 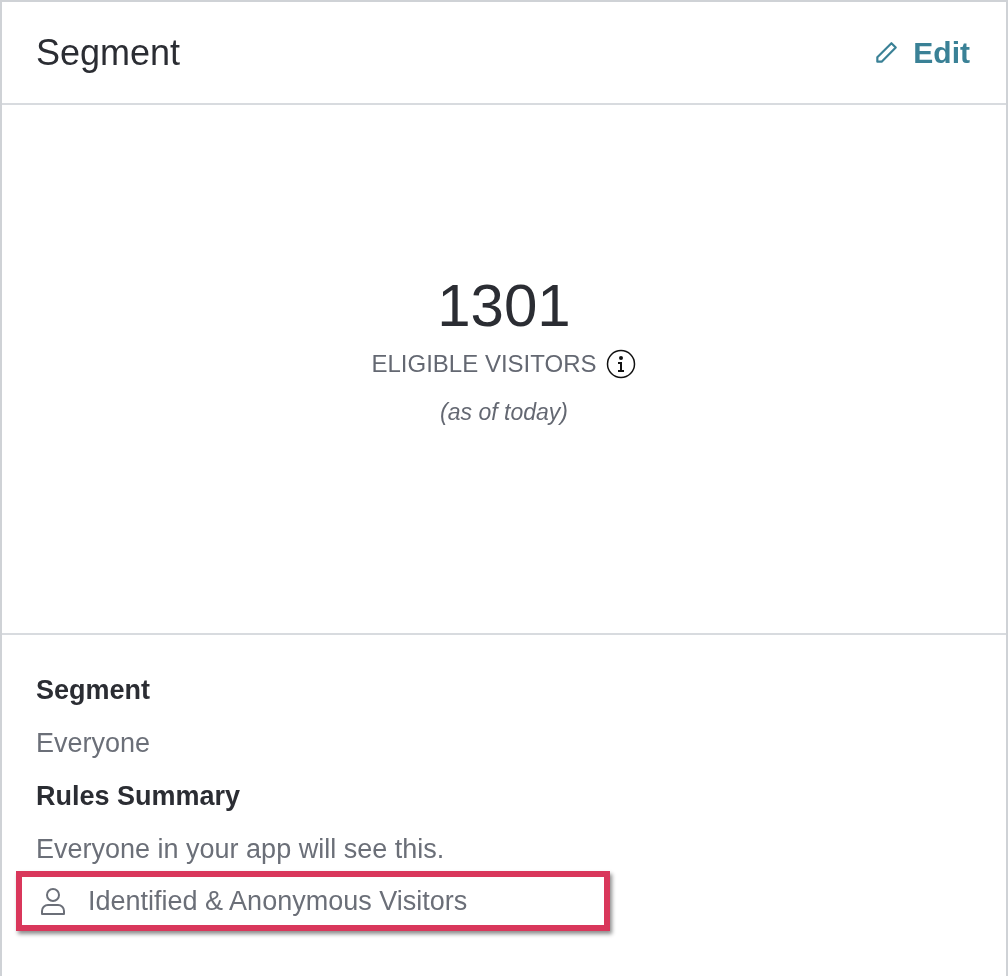 What do you see at coordinates (621, 363) in the screenshot?
I see `info-icon` at bounding box center [621, 363].